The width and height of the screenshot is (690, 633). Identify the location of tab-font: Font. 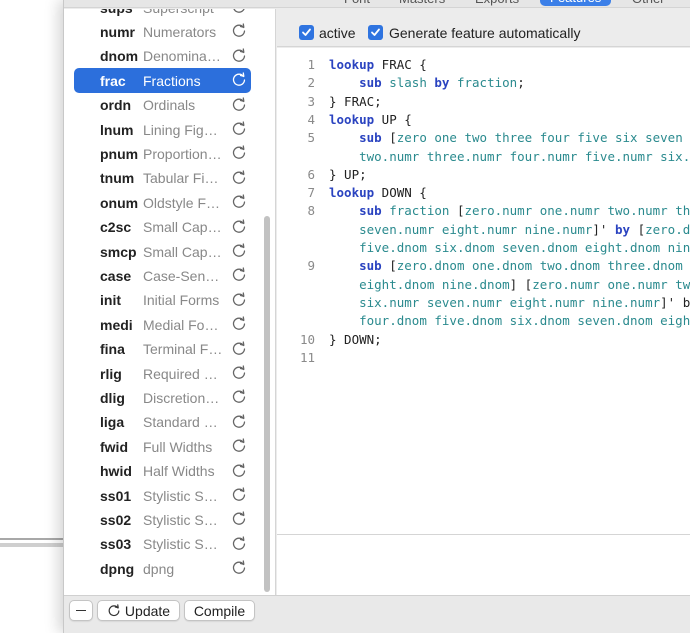
(357, 3).